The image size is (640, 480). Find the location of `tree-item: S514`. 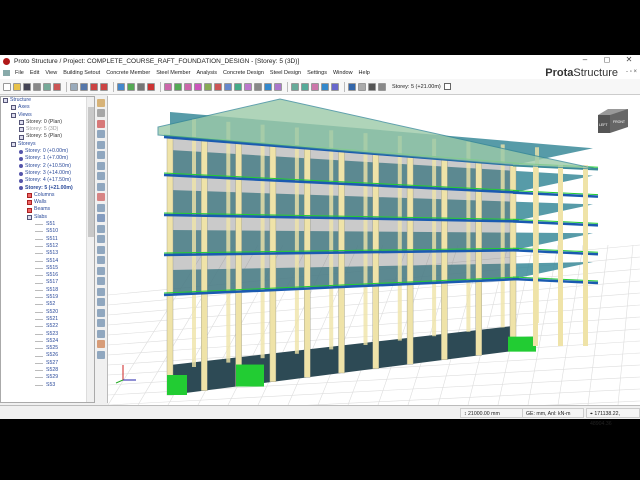

tree-item: S514 is located at coordinates (47, 261).